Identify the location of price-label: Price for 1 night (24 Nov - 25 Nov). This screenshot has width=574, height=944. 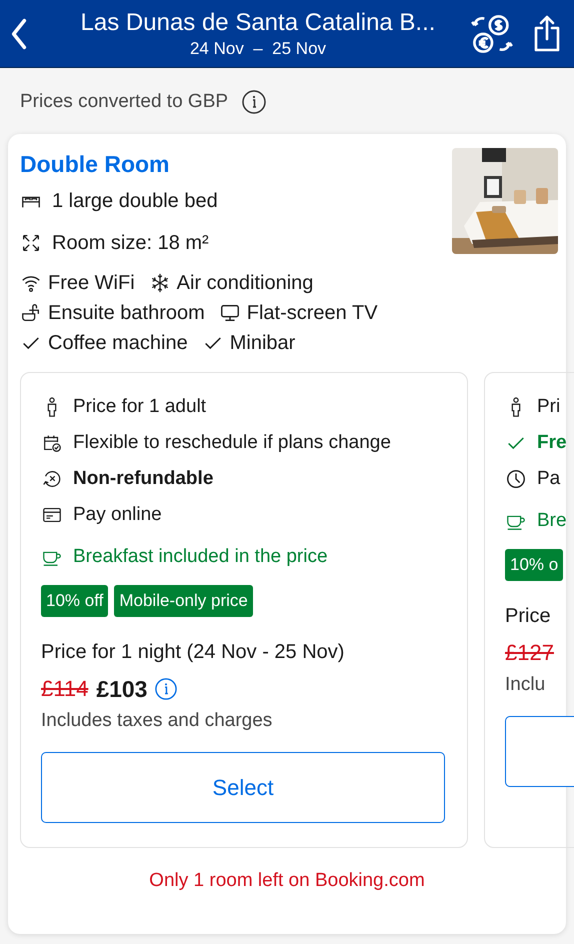
(193, 652).